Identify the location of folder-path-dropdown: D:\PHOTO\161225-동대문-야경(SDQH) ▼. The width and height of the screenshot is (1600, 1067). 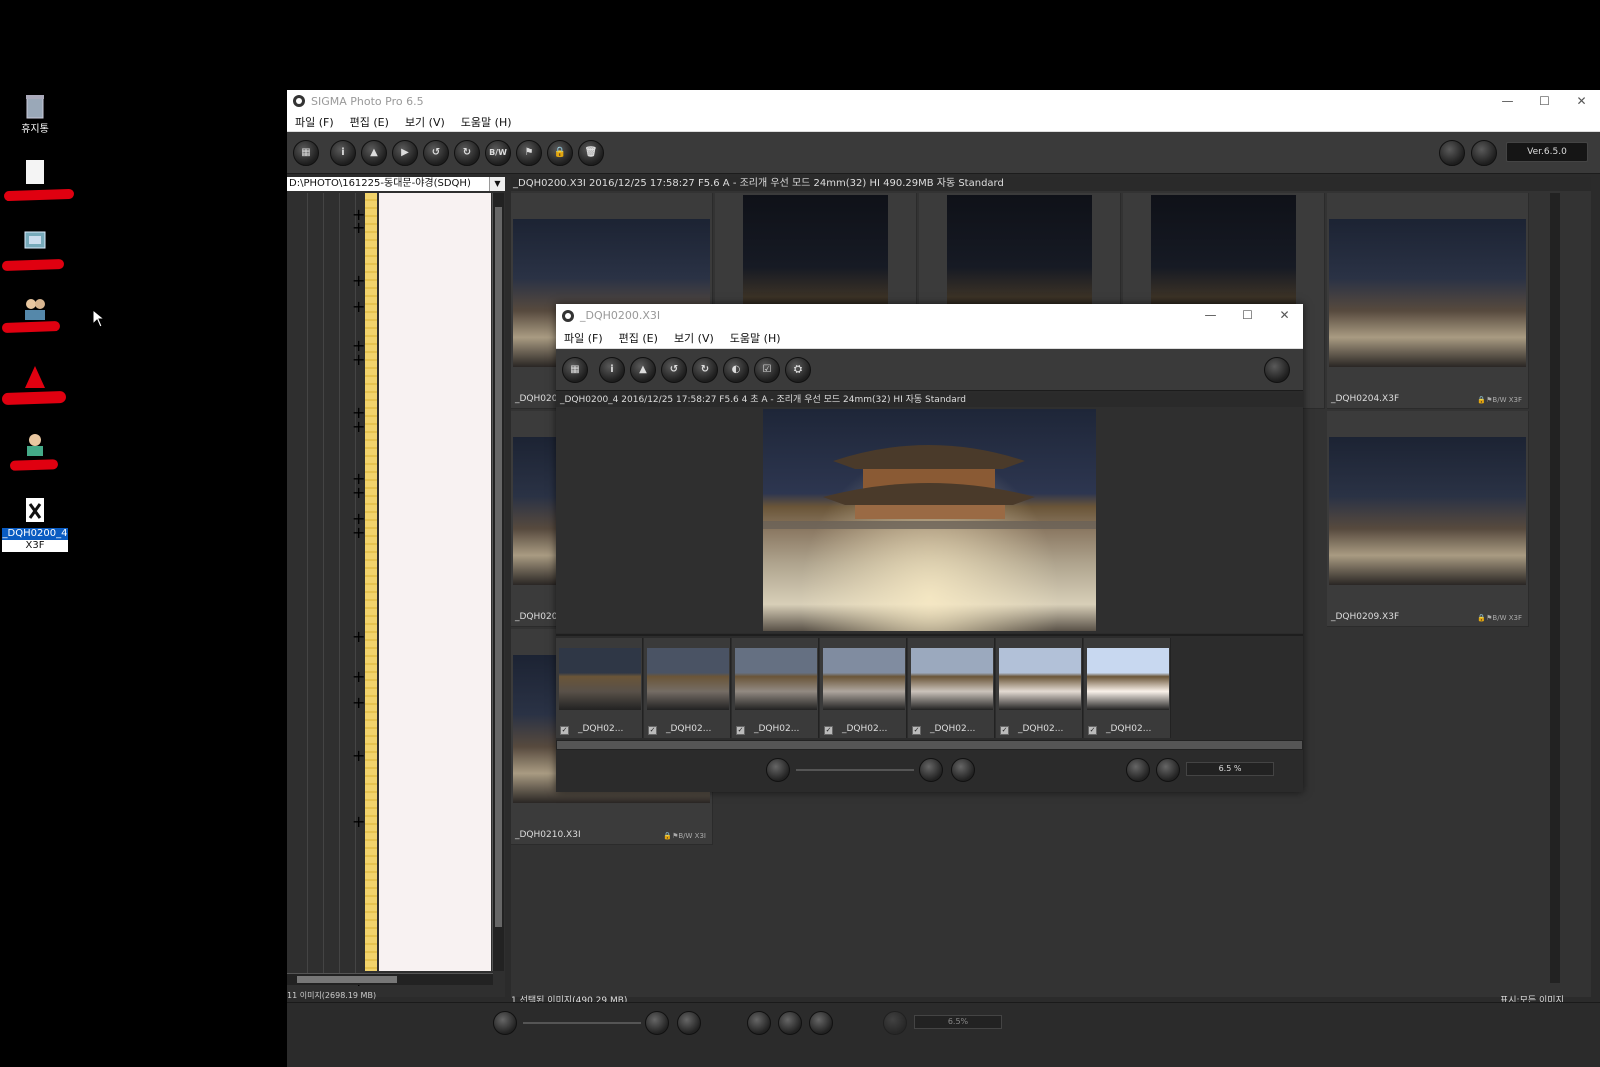
(396, 184).